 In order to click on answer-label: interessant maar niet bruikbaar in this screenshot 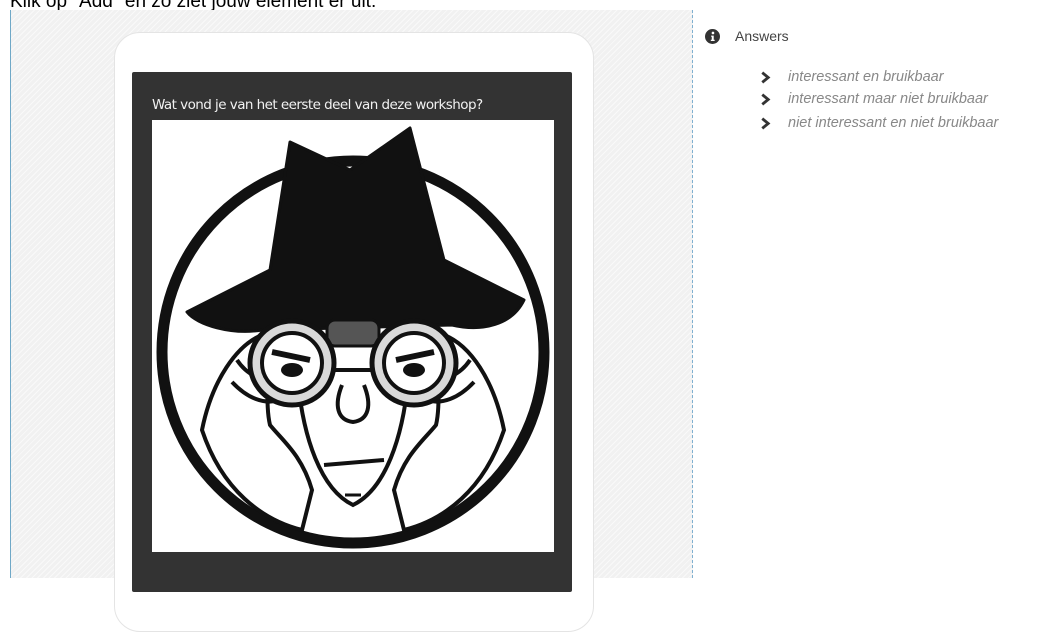, I will do `click(888, 99)`.